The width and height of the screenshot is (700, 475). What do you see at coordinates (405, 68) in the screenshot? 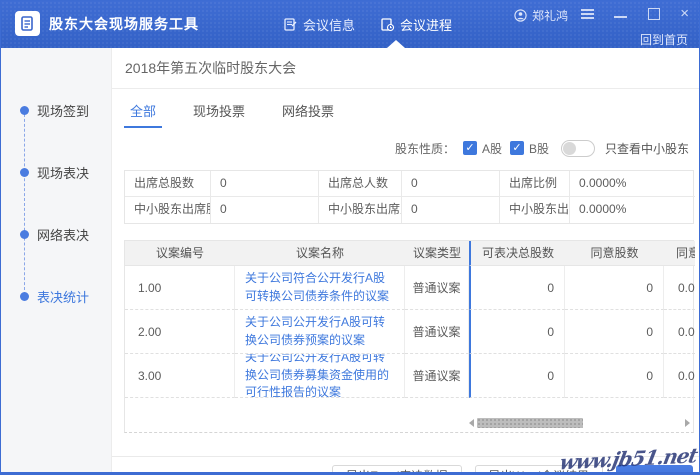
I see `meeting-title: 2018年第五次临时股东大会` at bounding box center [405, 68].